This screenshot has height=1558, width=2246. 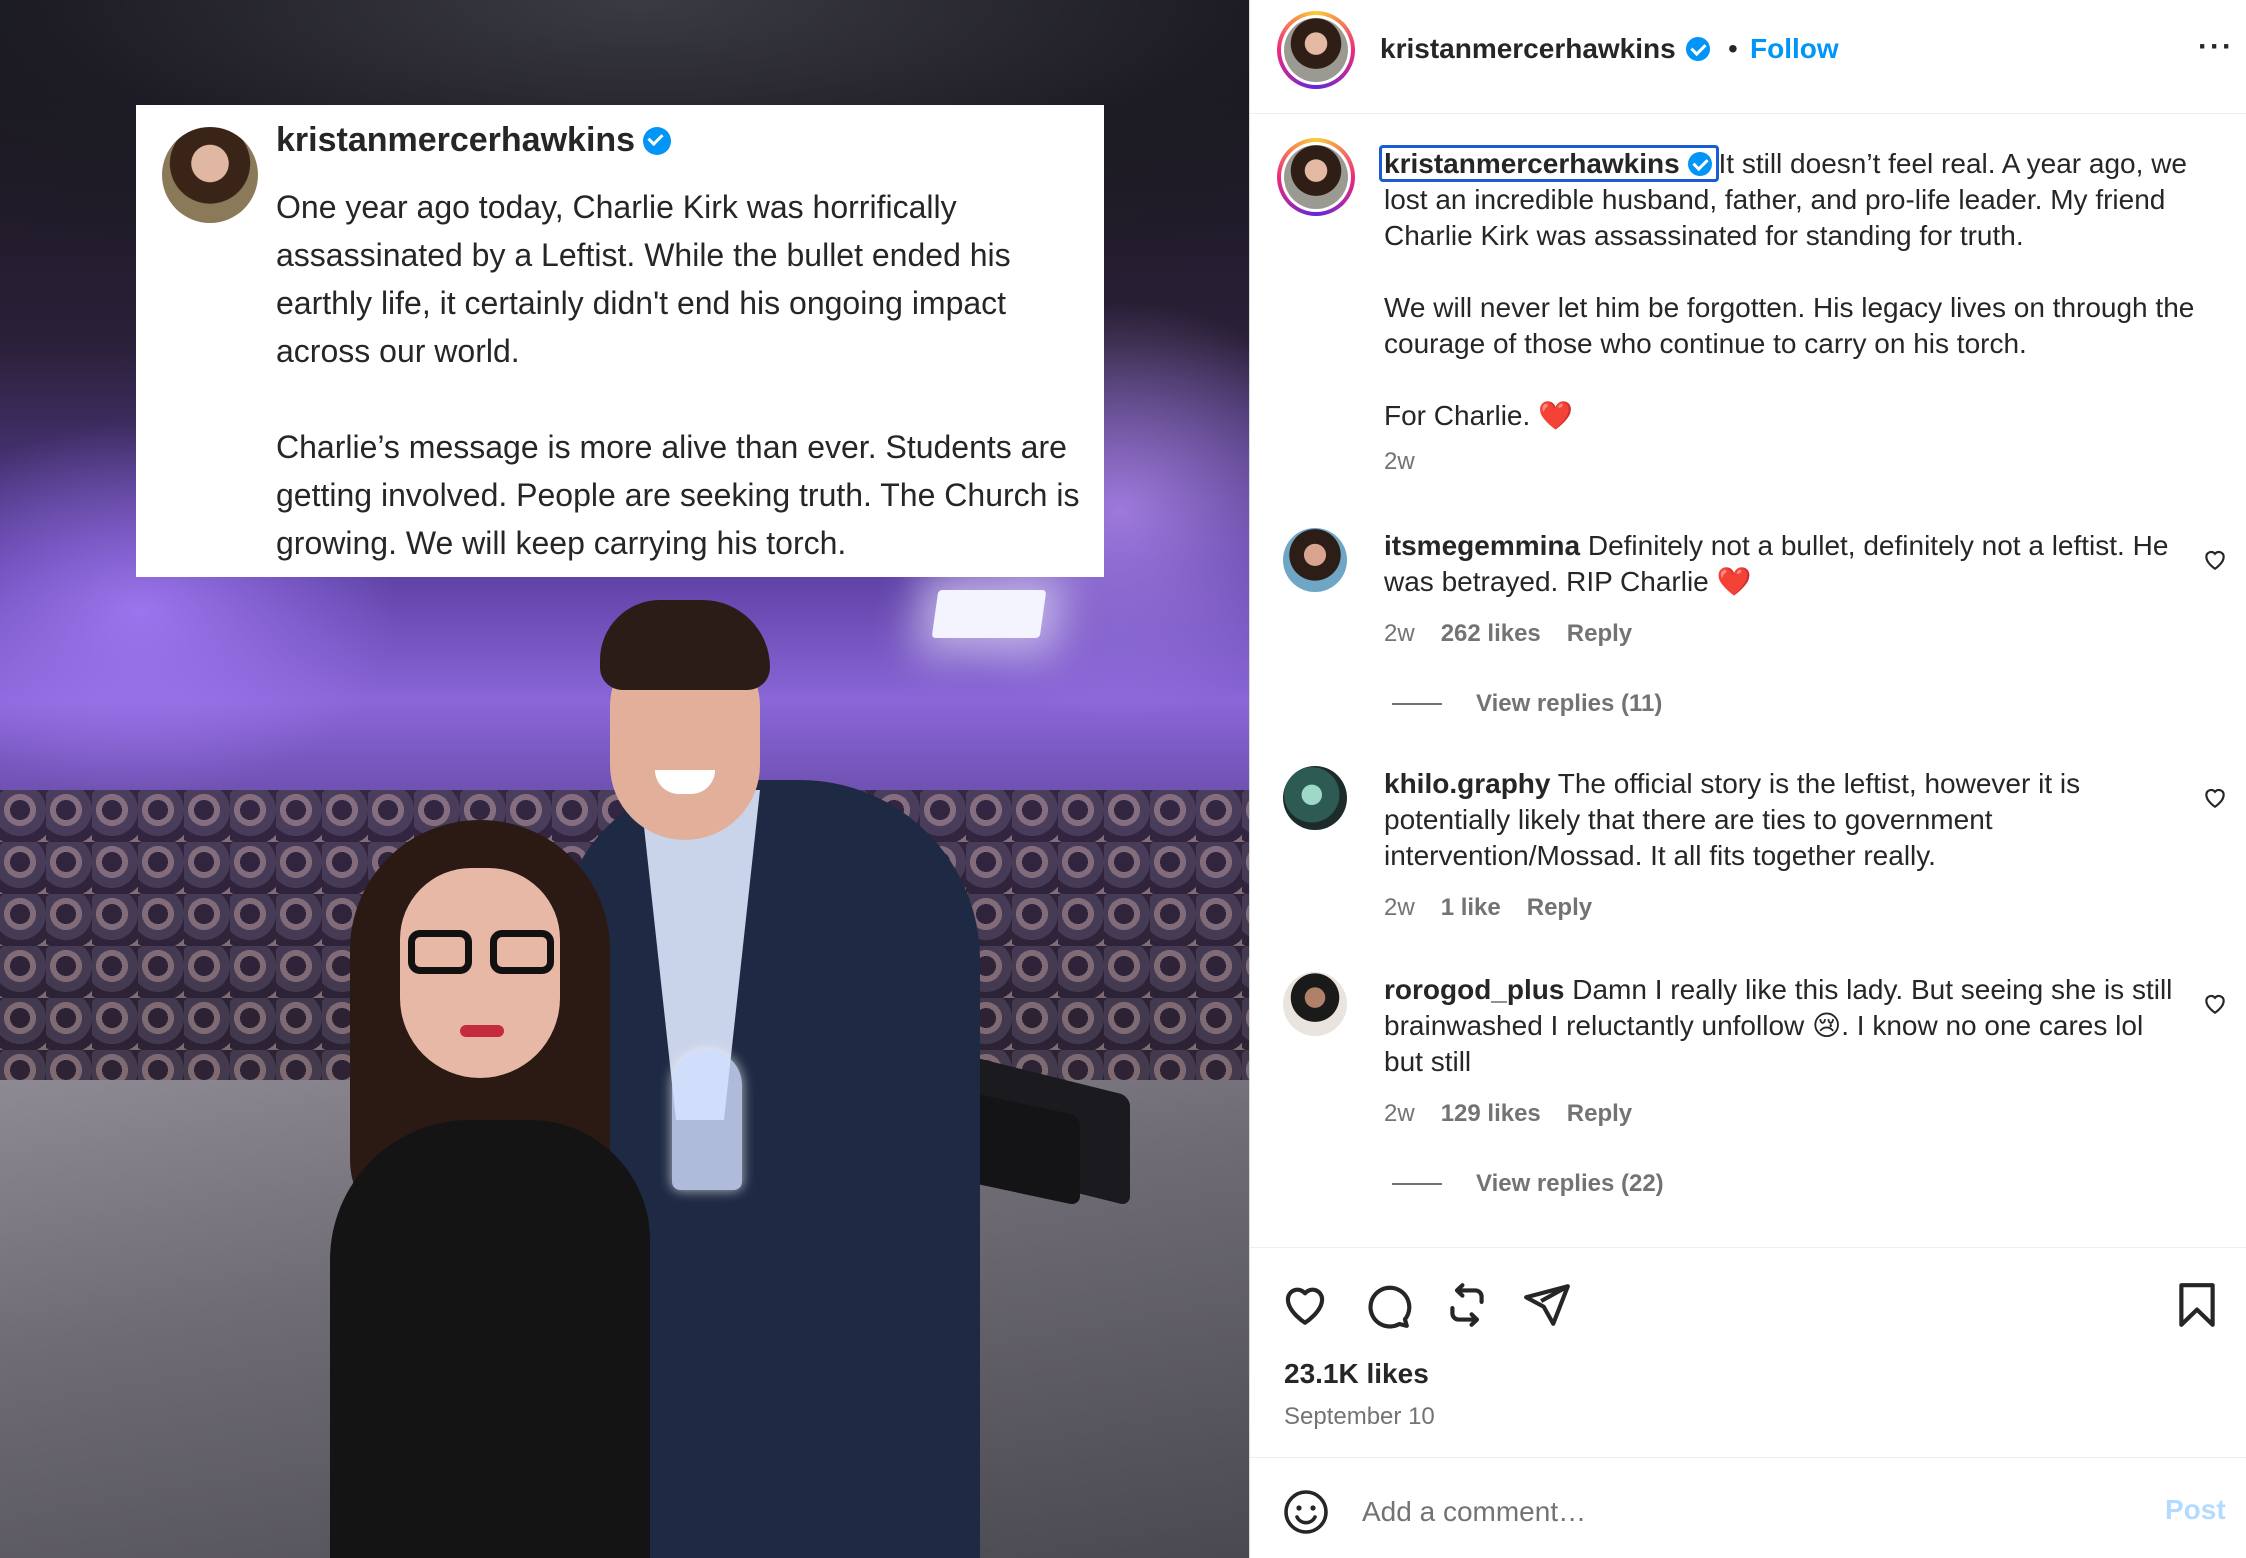 I want to click on woman-coat, so click(x=490, y=1339).